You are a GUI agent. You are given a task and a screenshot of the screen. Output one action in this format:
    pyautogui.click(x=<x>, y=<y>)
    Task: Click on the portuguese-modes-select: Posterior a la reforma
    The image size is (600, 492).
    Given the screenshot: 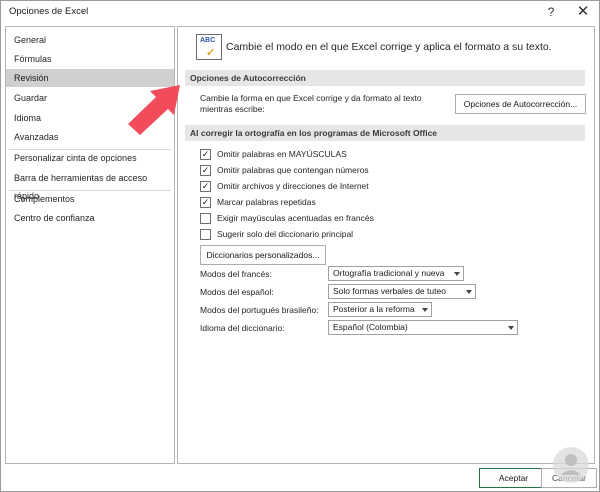 What is the action you would take?
    pyautogui.click(x=380, y=309)
    